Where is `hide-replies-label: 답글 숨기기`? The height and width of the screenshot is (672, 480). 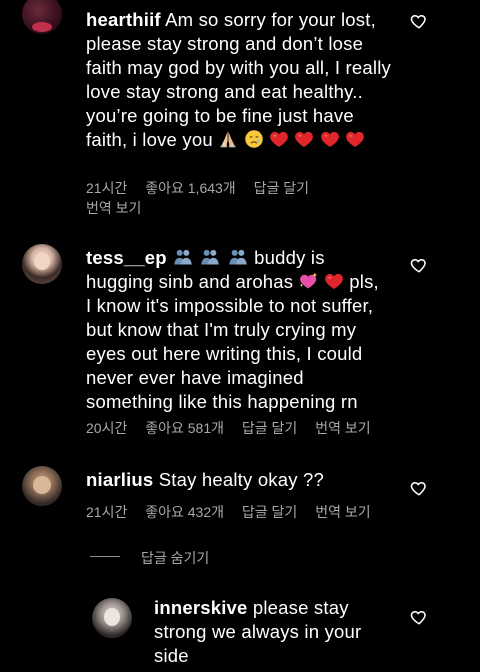
hide-replies-label: 답글 숨기기 is located at coordinates (175, 558).